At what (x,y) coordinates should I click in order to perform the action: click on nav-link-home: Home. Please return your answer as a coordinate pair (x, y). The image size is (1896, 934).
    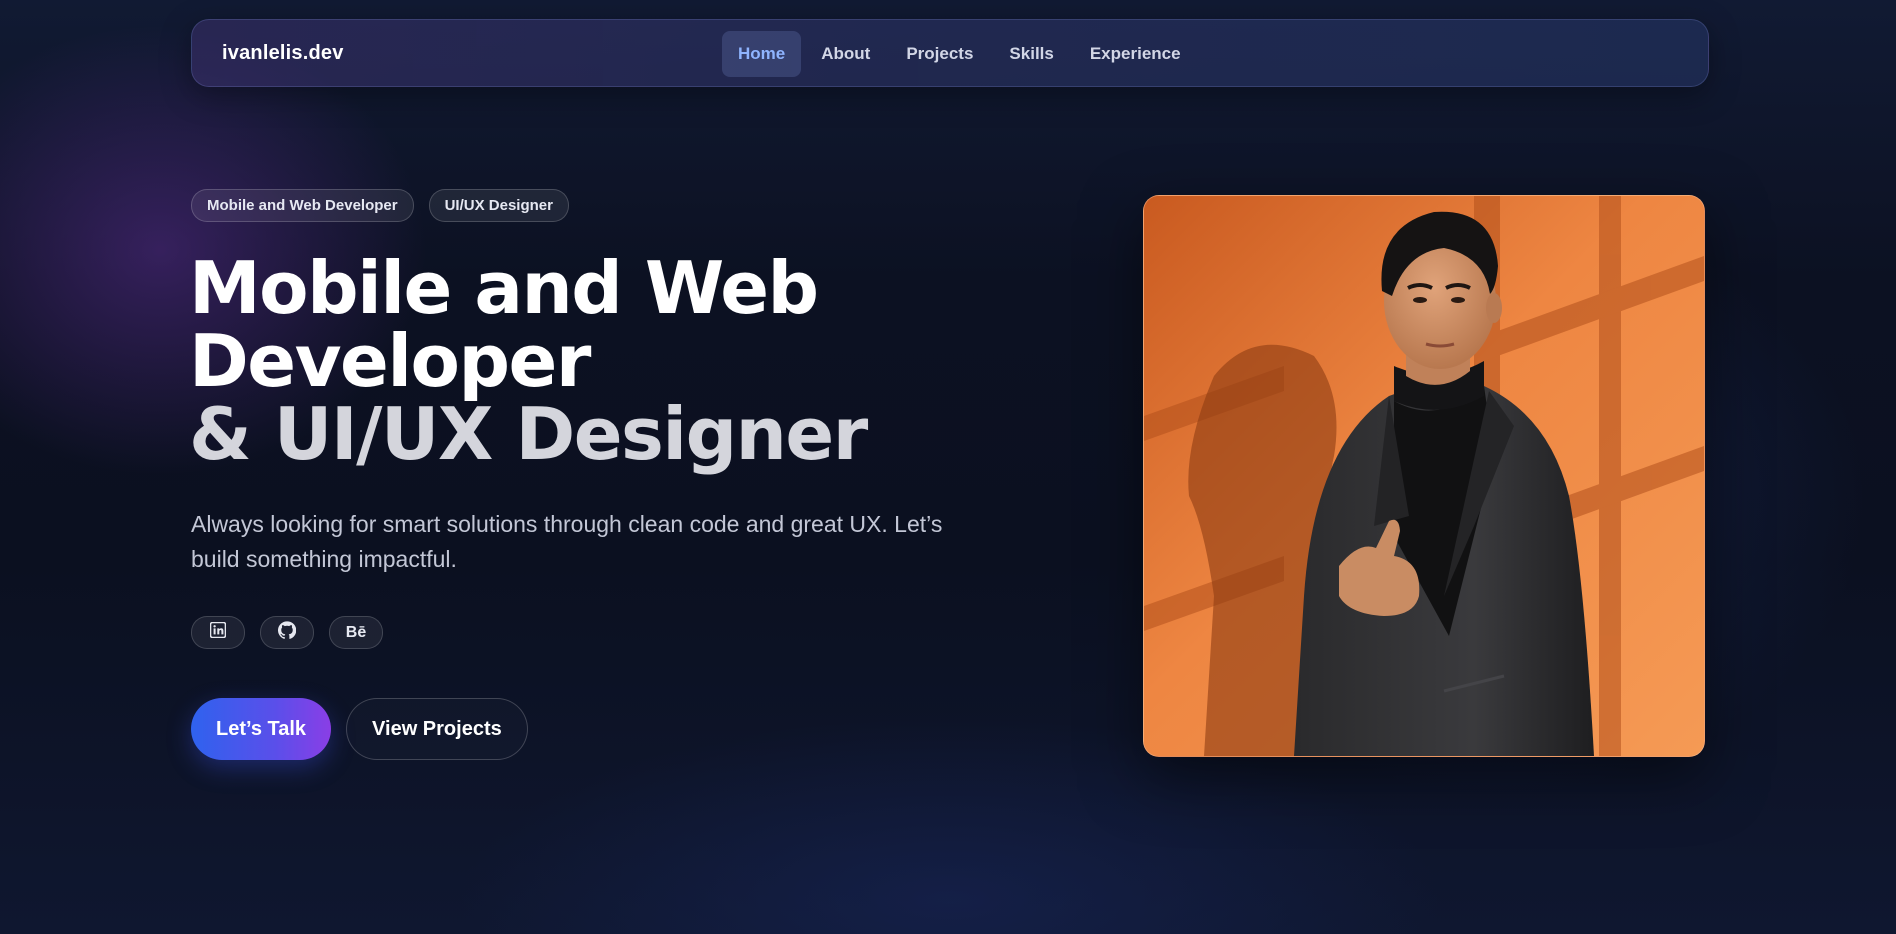
    Looking at the image, I should click on (762, 54).